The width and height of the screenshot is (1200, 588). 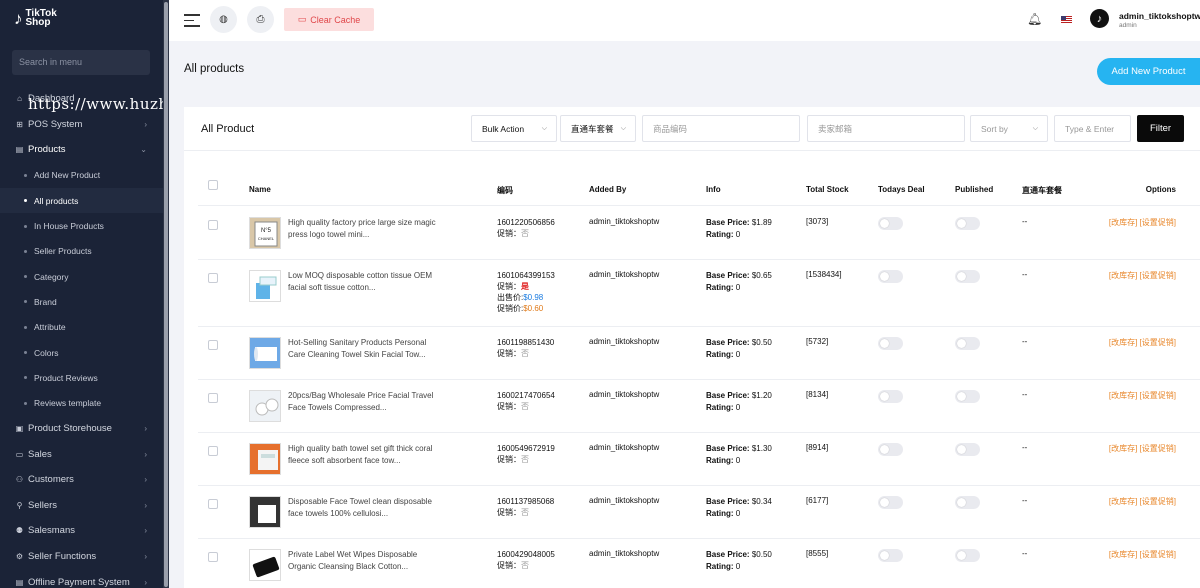 I want to click on product-code: 1601220506856, so click(x=526, y=222).